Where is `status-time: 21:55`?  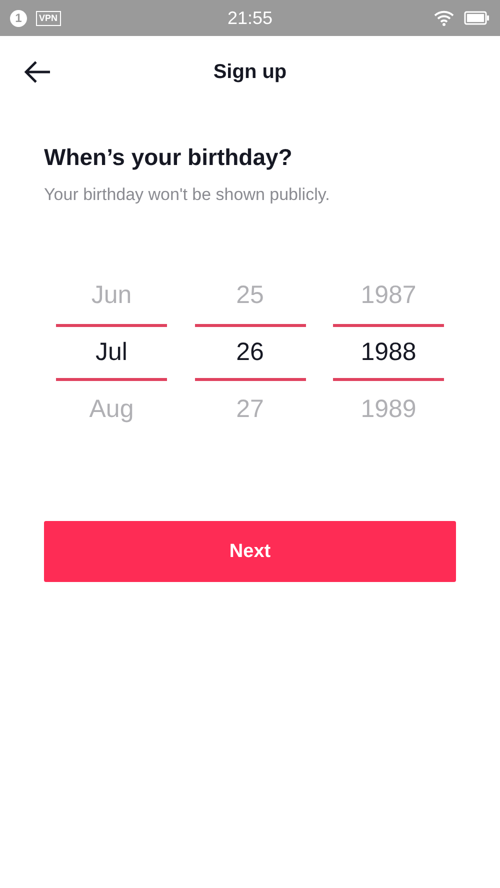
status-time: 21:55 is located at coordinates (250, 18).